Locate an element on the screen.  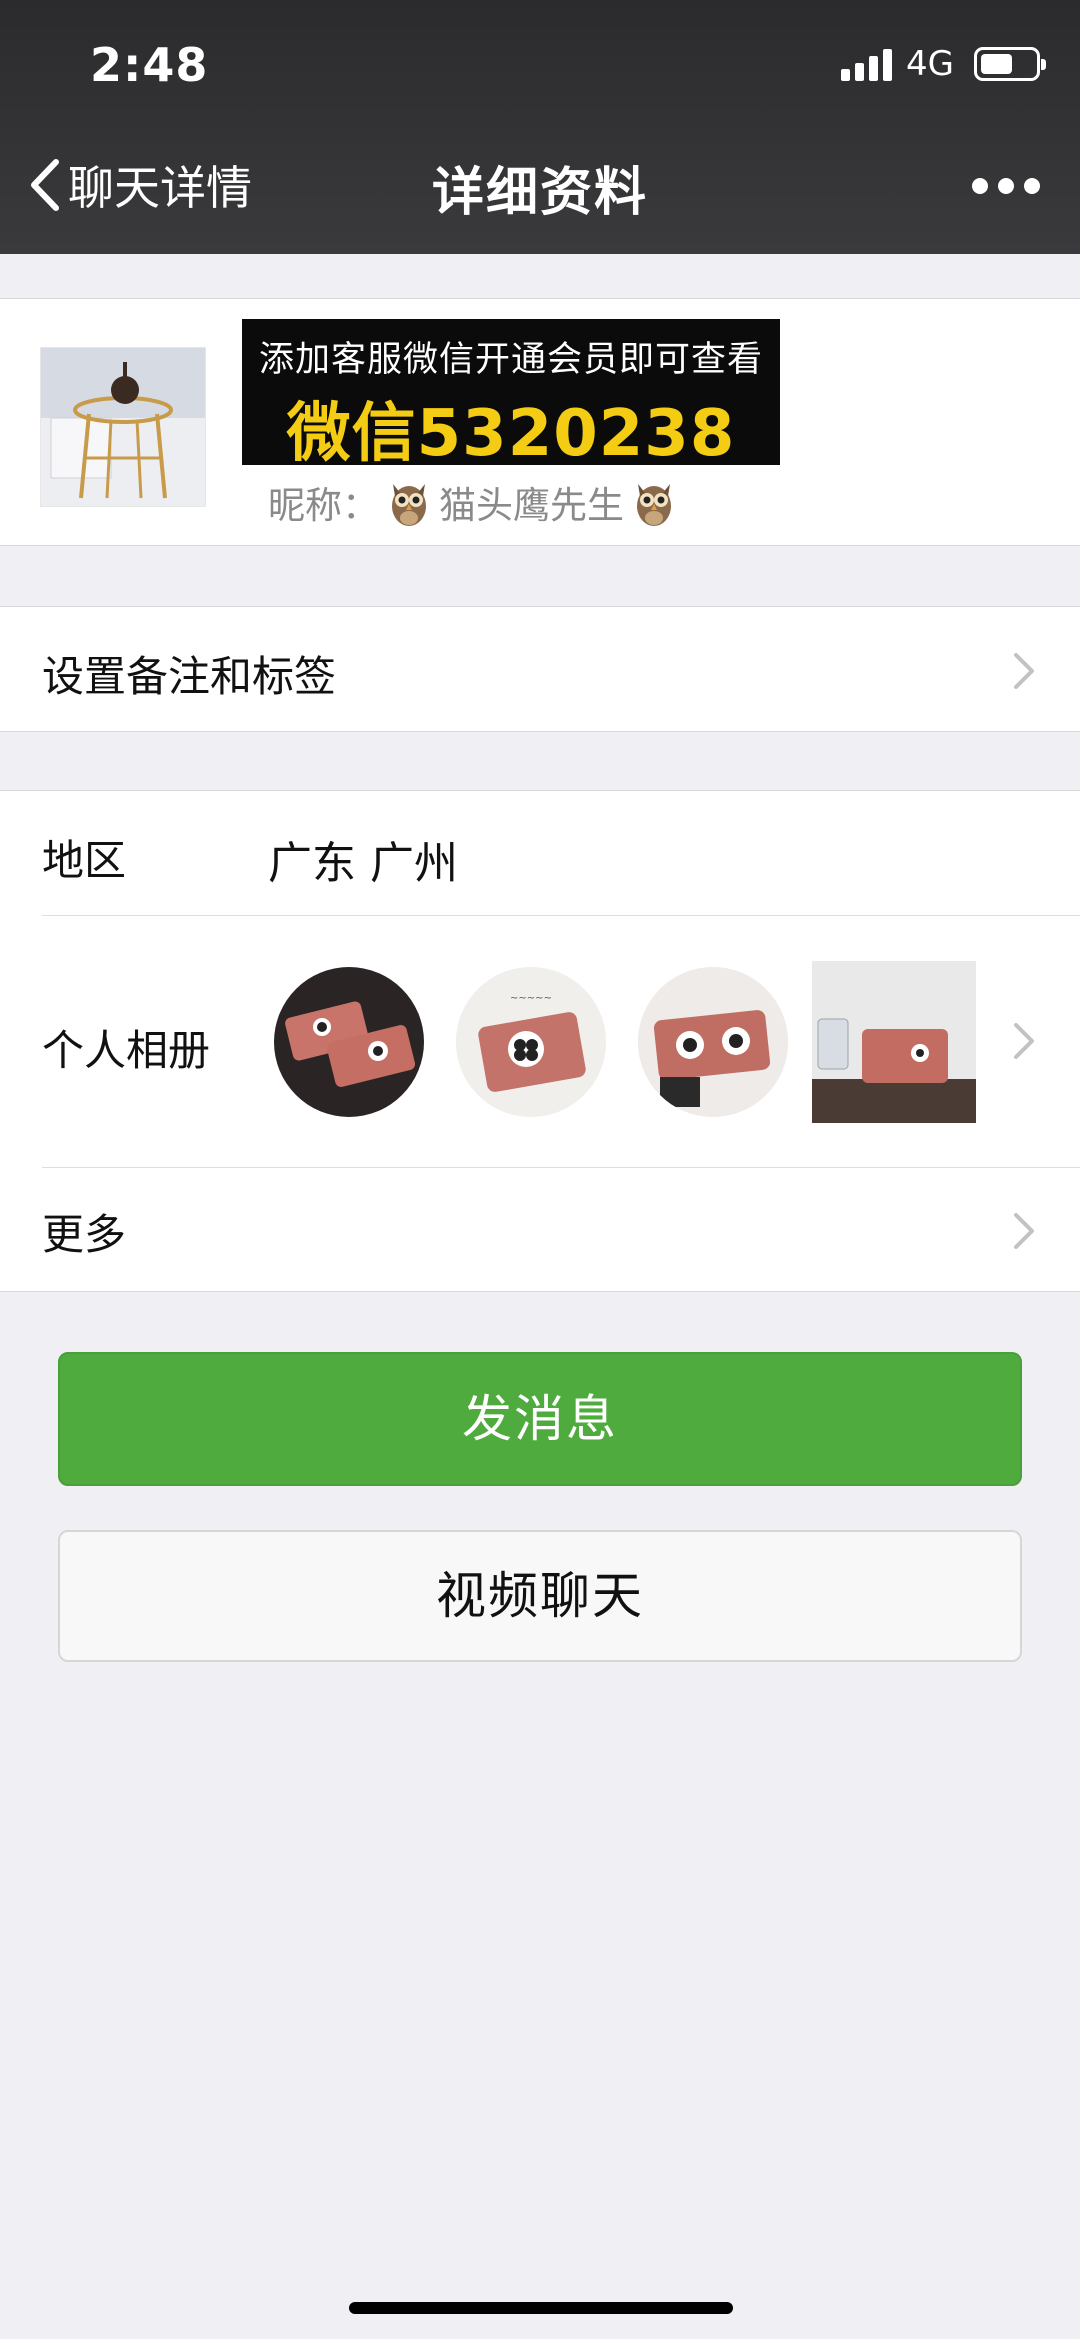
home-indicator is located at coordinates (541, 2308).